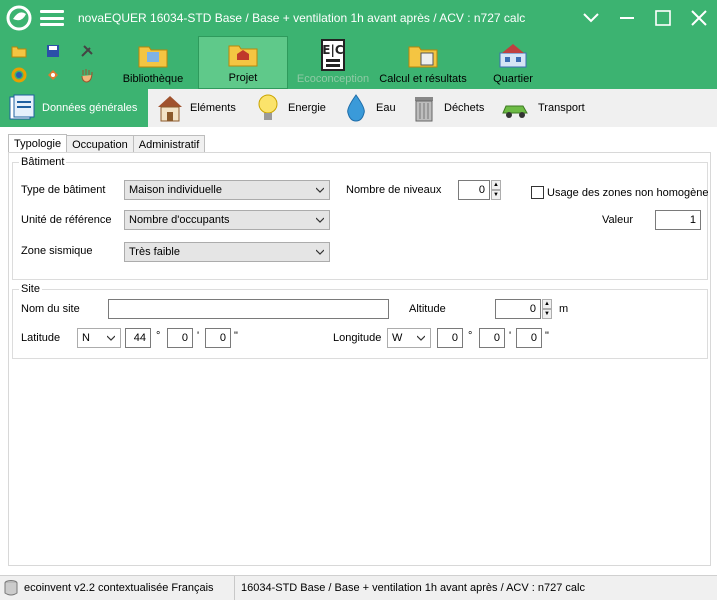 This screenshot has height=600, width=717. I want to click on ribbon-button-ecoconception: E|C Ecoconception, so click(333, 62).